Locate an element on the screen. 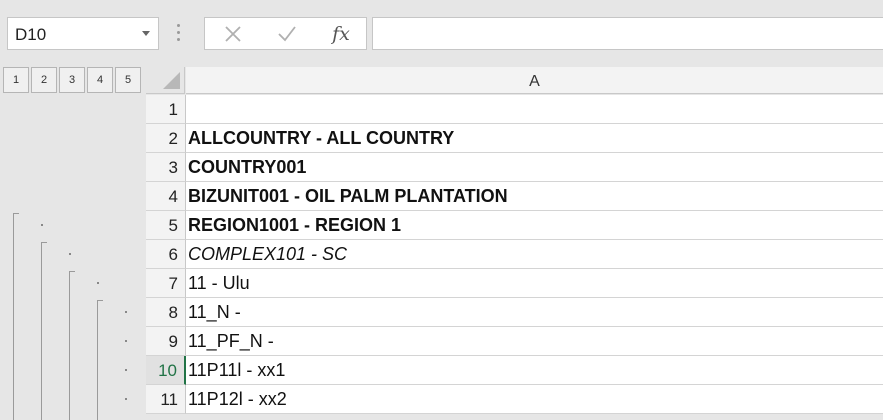 The image size is (883, 420). table-row: 7 11 - Ulu is located at coordinates (514, 283).